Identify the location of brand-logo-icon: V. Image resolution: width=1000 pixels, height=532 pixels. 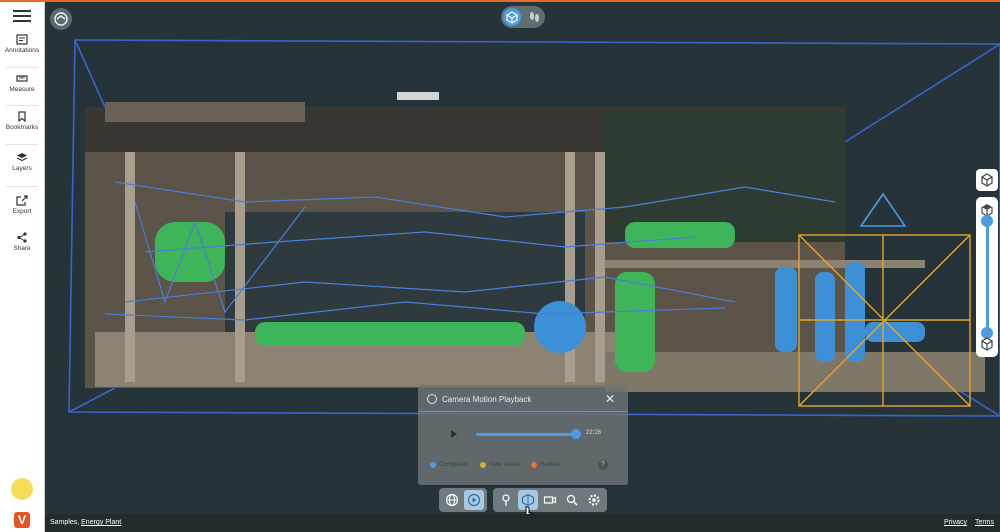
(22, 520).